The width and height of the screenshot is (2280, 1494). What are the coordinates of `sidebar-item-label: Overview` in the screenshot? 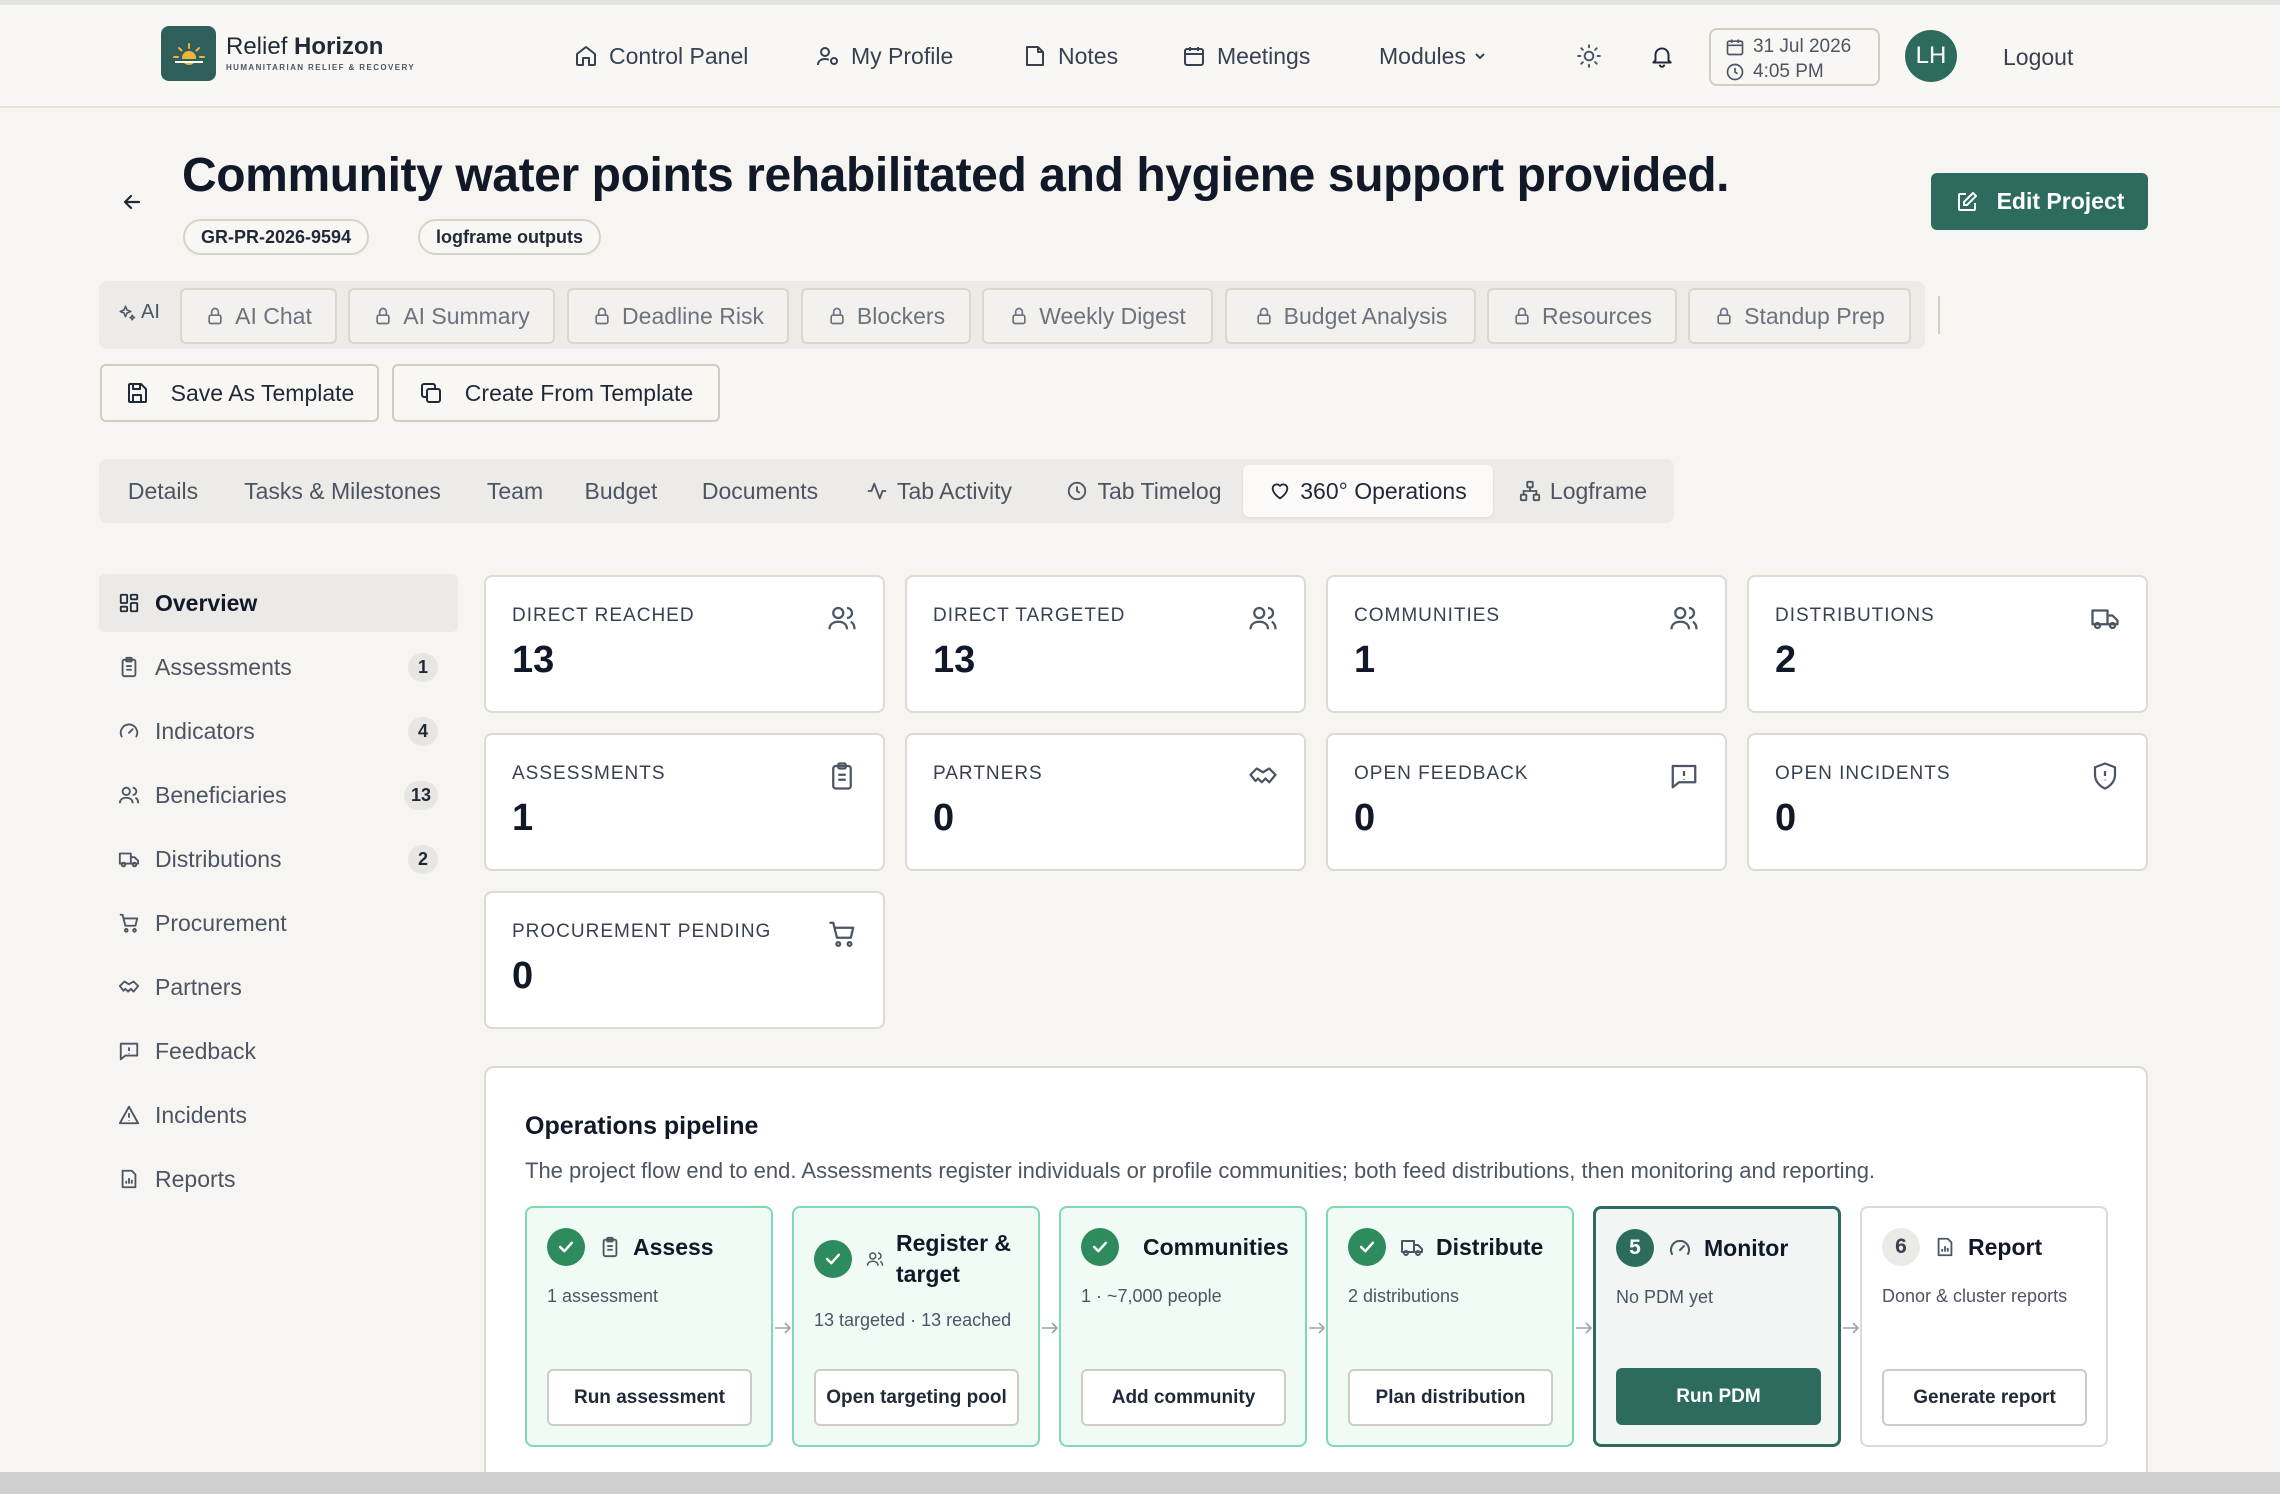 It's located at (206, 602).